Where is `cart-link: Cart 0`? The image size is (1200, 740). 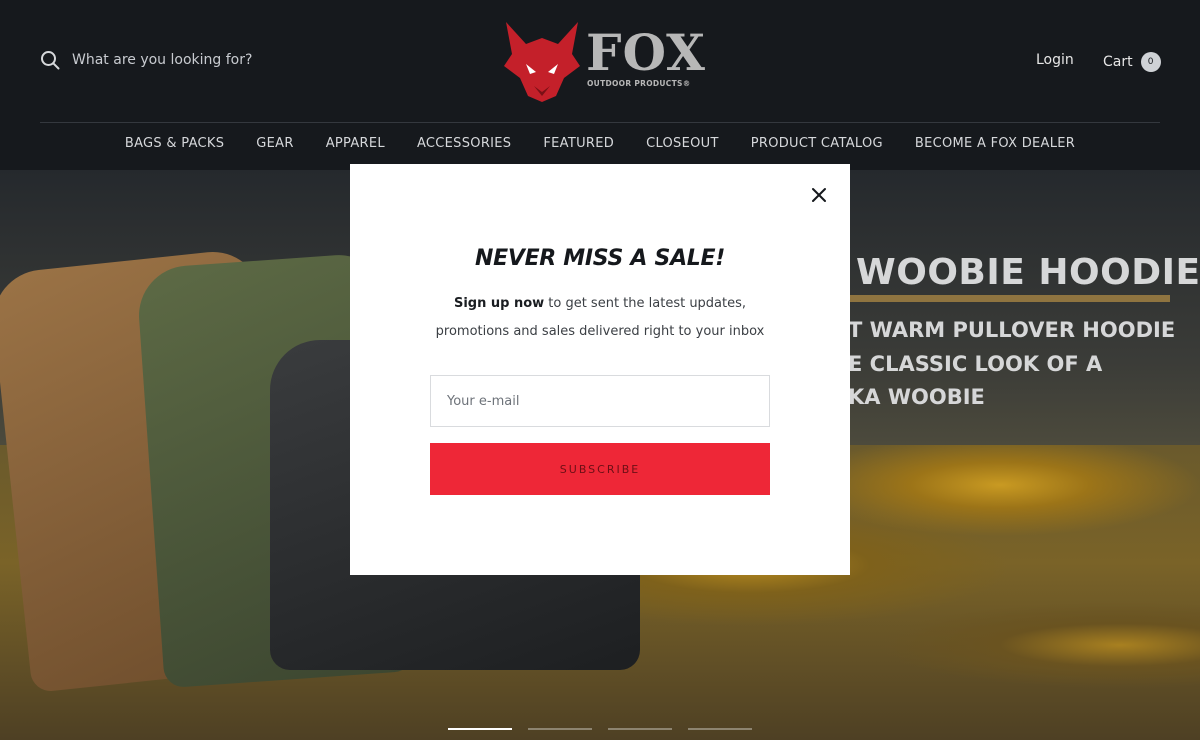 cart-link: Cart 0 is located at coordinates (1132, 62).